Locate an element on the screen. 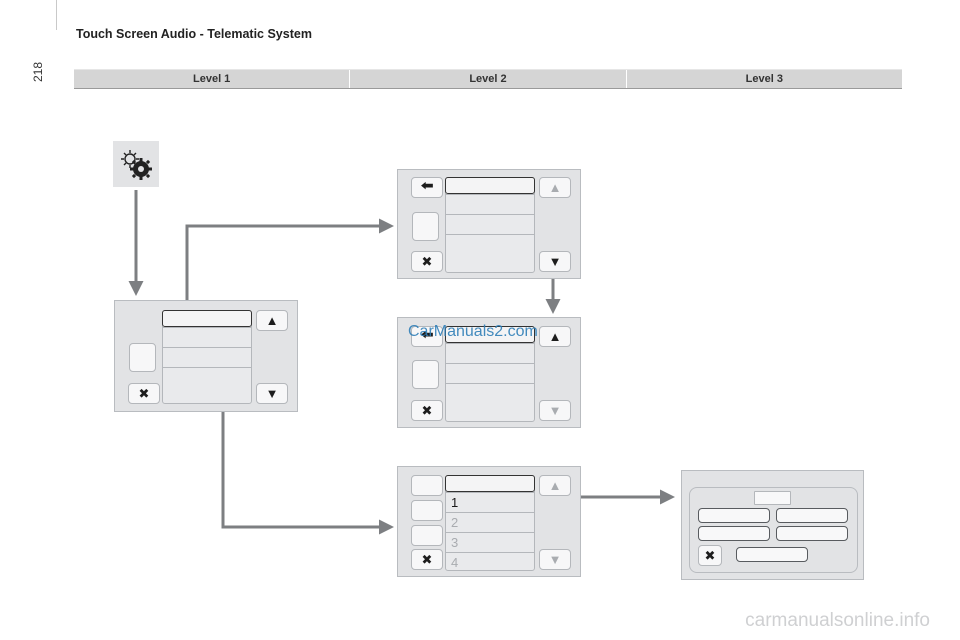 This screenshot has height=640, width=960. level3-screen: ✖ is located at coordinates (772, 525).